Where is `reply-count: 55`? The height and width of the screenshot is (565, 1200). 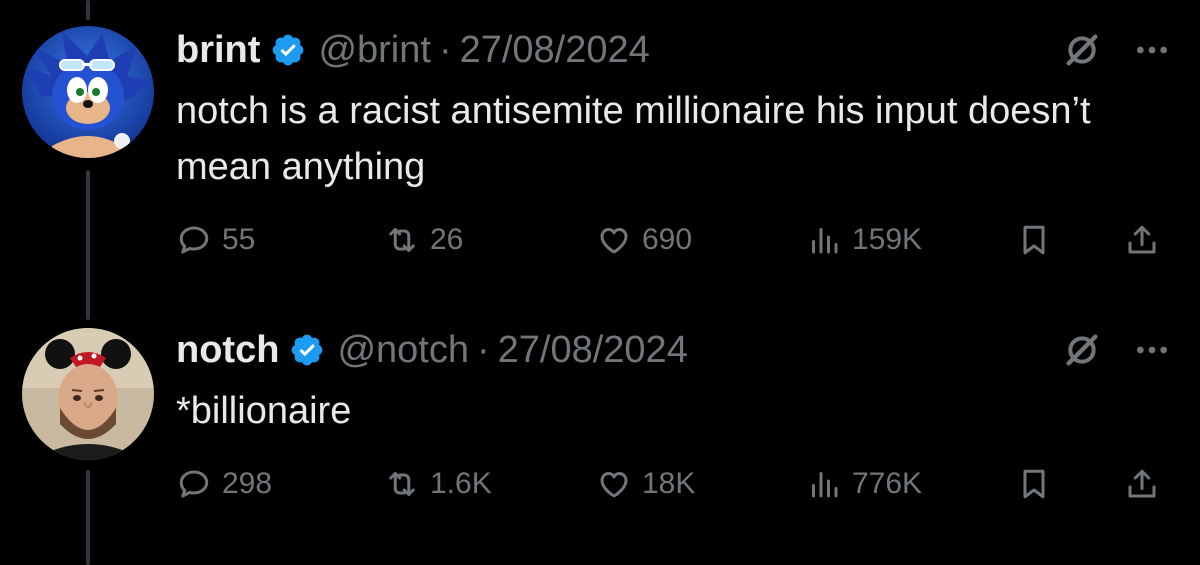
reply-count: 55 is located at coordinates (239, 239).